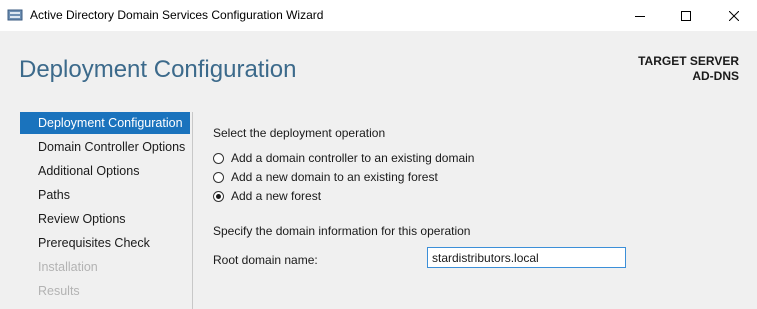  Describe the element at coordinates (105, 171) in the screenshot. I see `nav-item-additional-options: Additional Options` at that location.